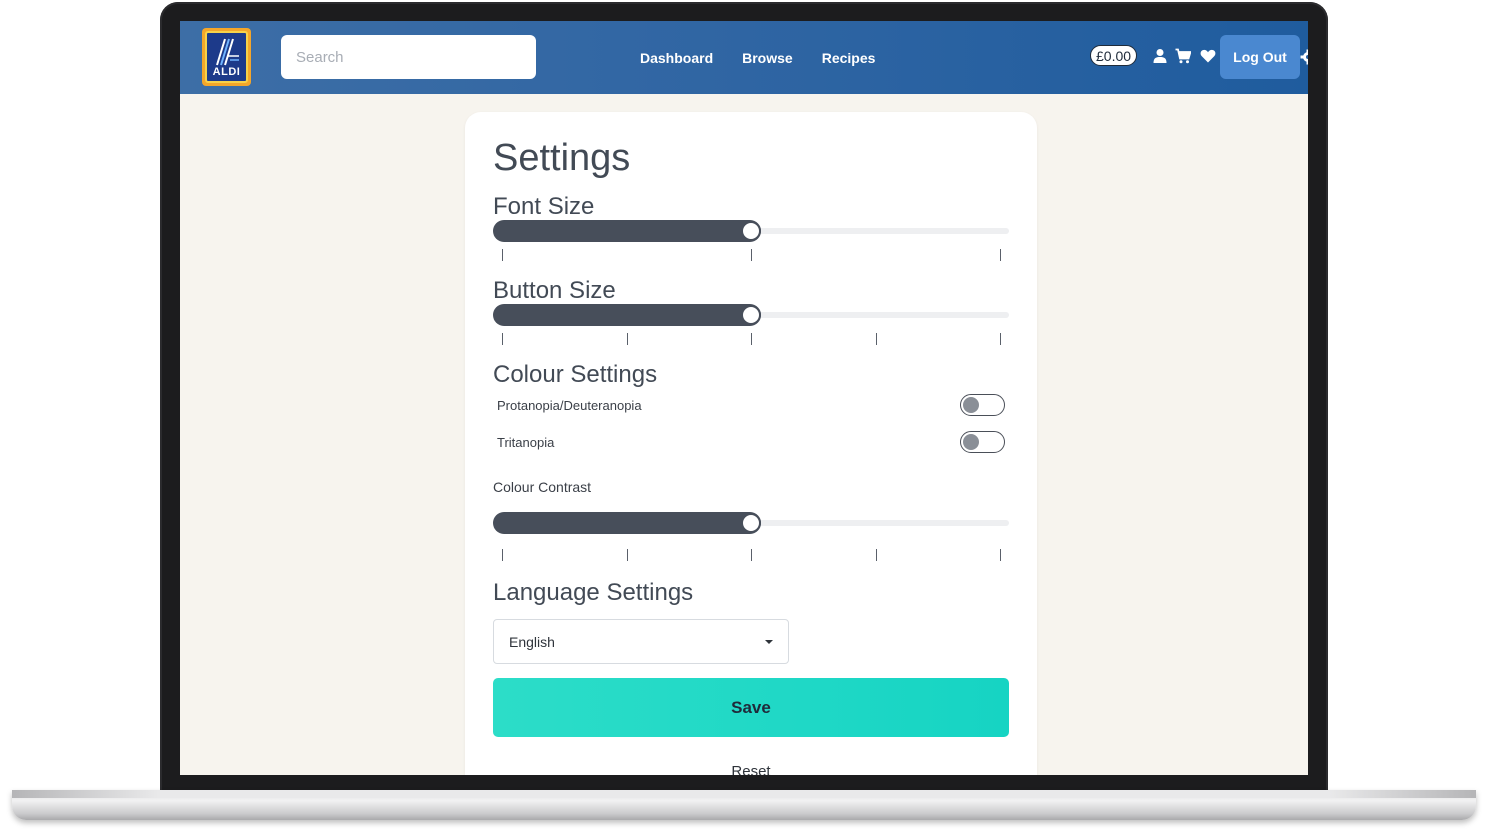 This screenshot has height=831, width=1488. Describe the element at coordinates (1160, 56) in the screenshot. I see `user-icon` at that location.